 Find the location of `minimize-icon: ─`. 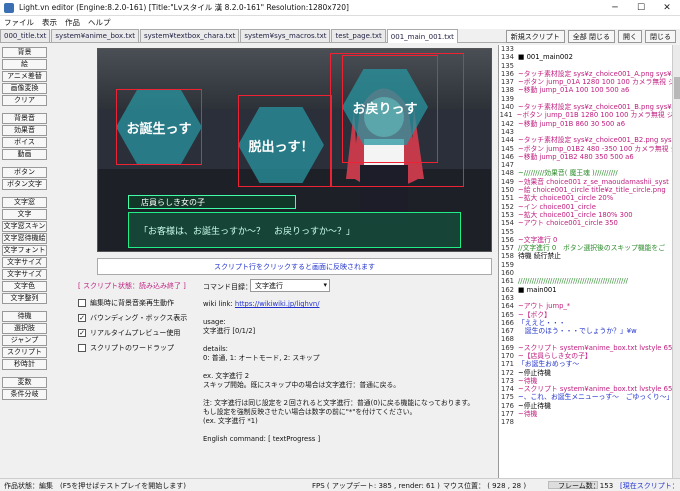

minimize-icon: ─ is located at coordinates (615, 8).